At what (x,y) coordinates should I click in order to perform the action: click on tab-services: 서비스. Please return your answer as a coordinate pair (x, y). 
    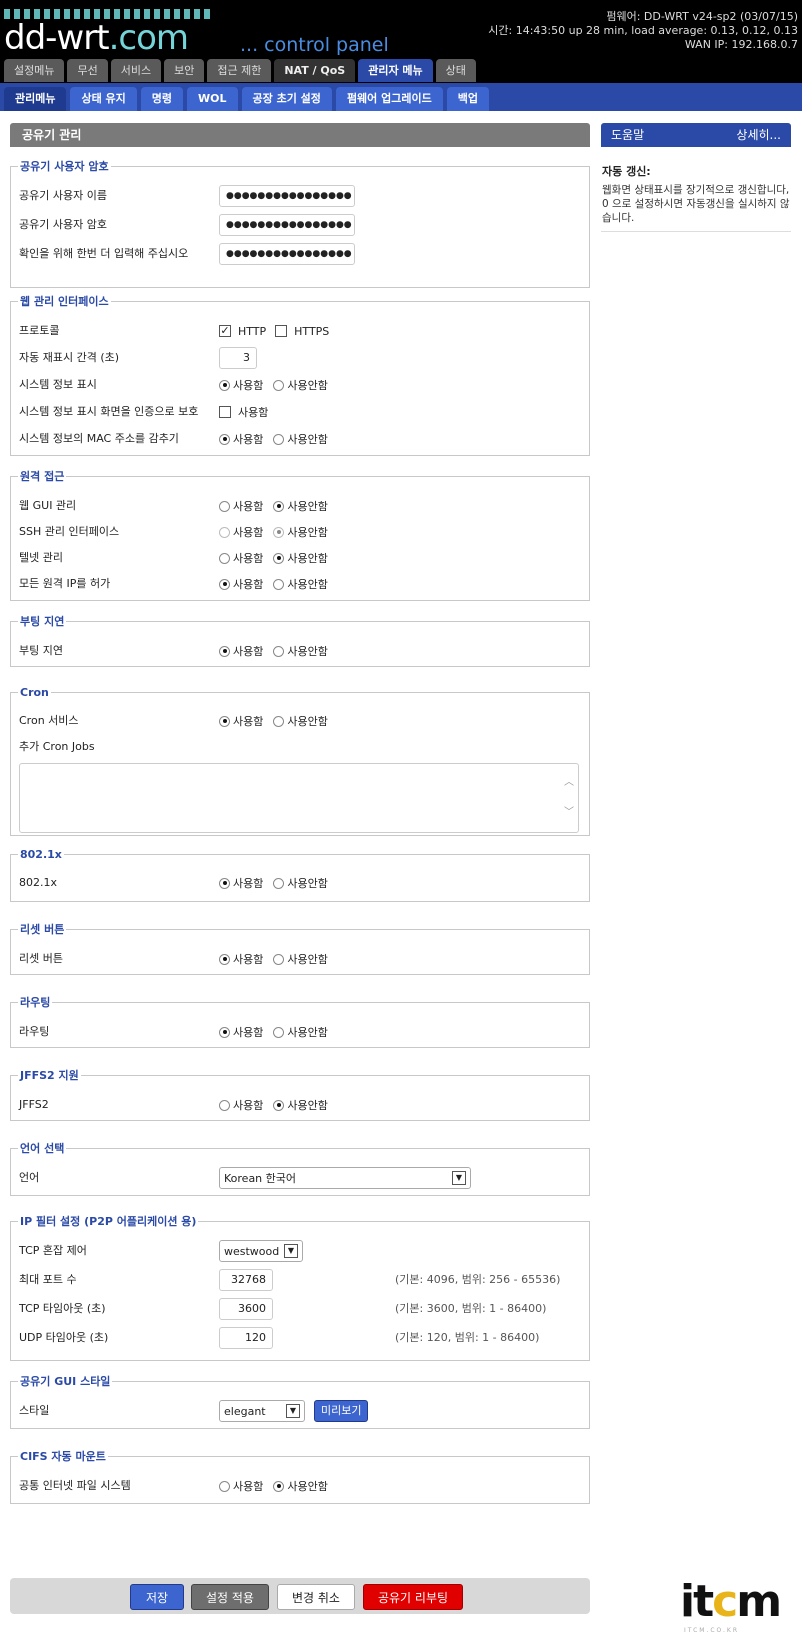
    Looking at the image, I should click on (136, 70).